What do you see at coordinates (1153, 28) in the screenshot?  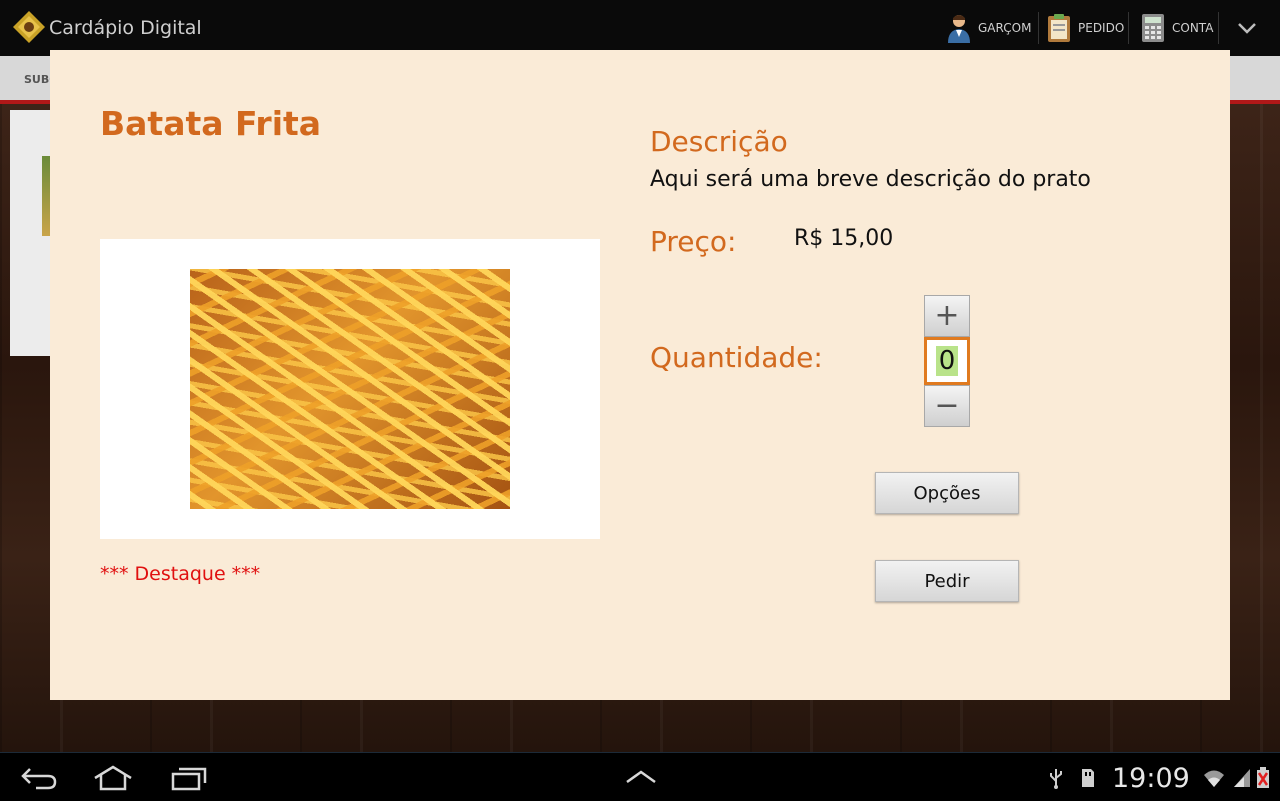 I see `calculator-icon` at bounding box center [1153, 28].